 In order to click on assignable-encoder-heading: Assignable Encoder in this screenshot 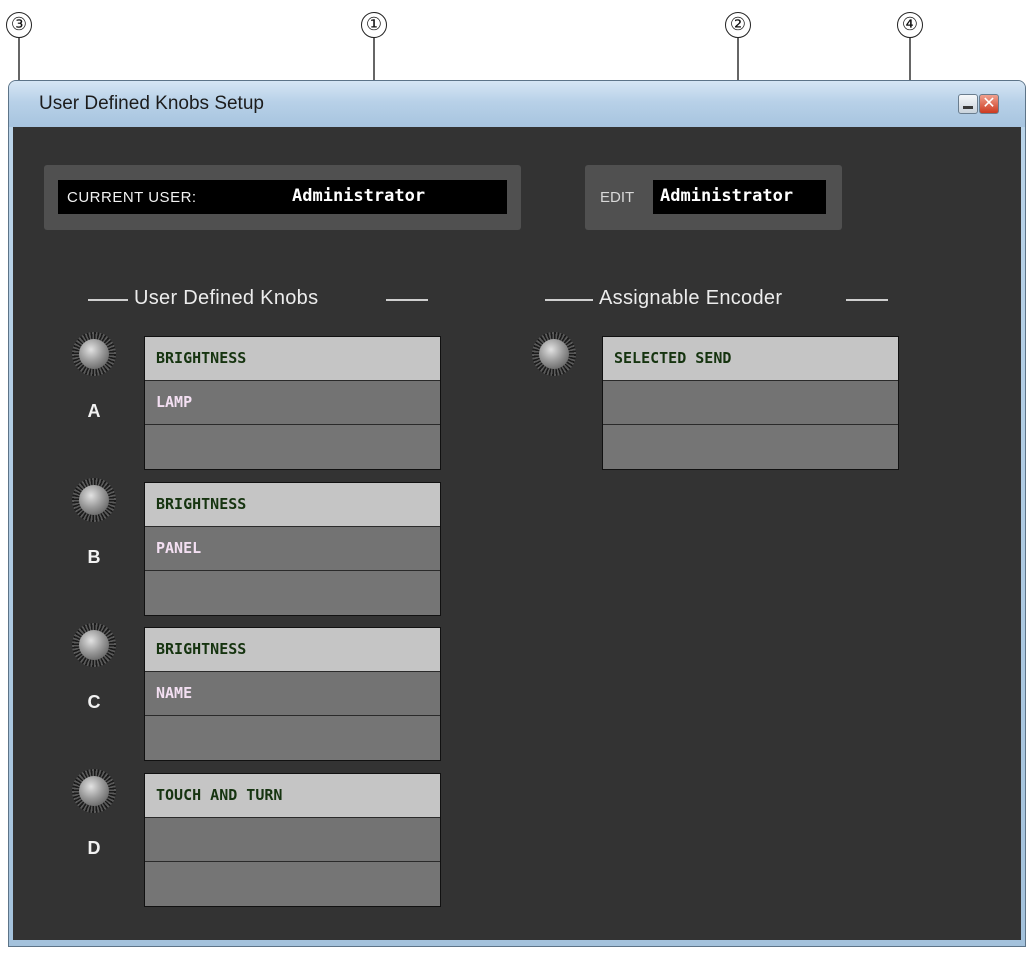, I will do `click(691, 298)`.